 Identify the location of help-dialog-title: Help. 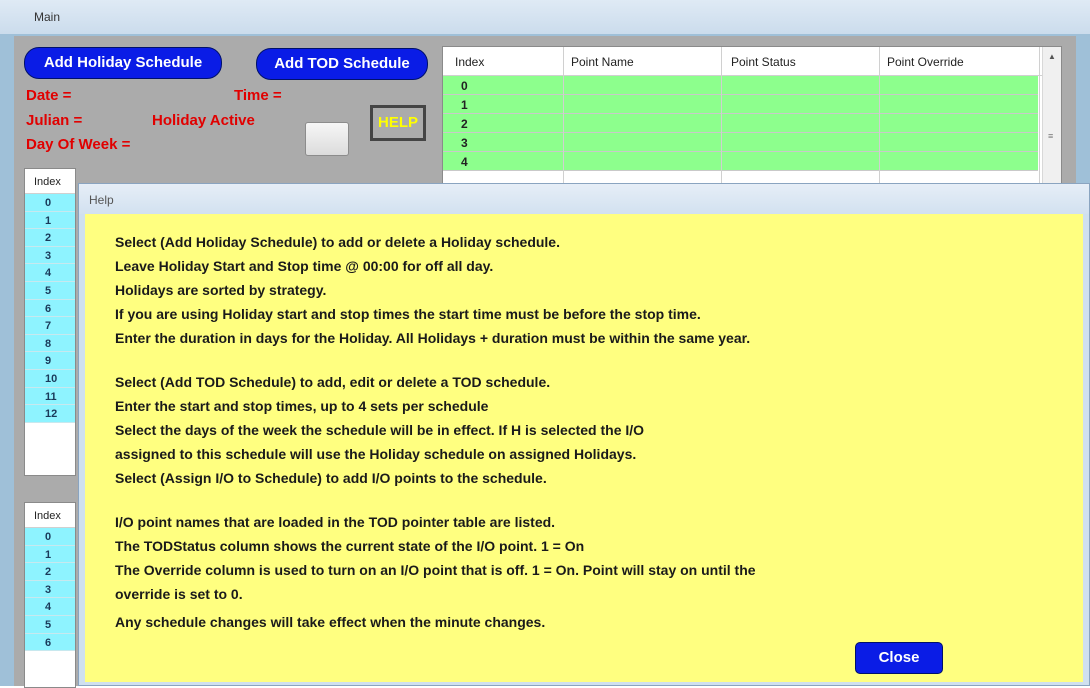
(101, 200).